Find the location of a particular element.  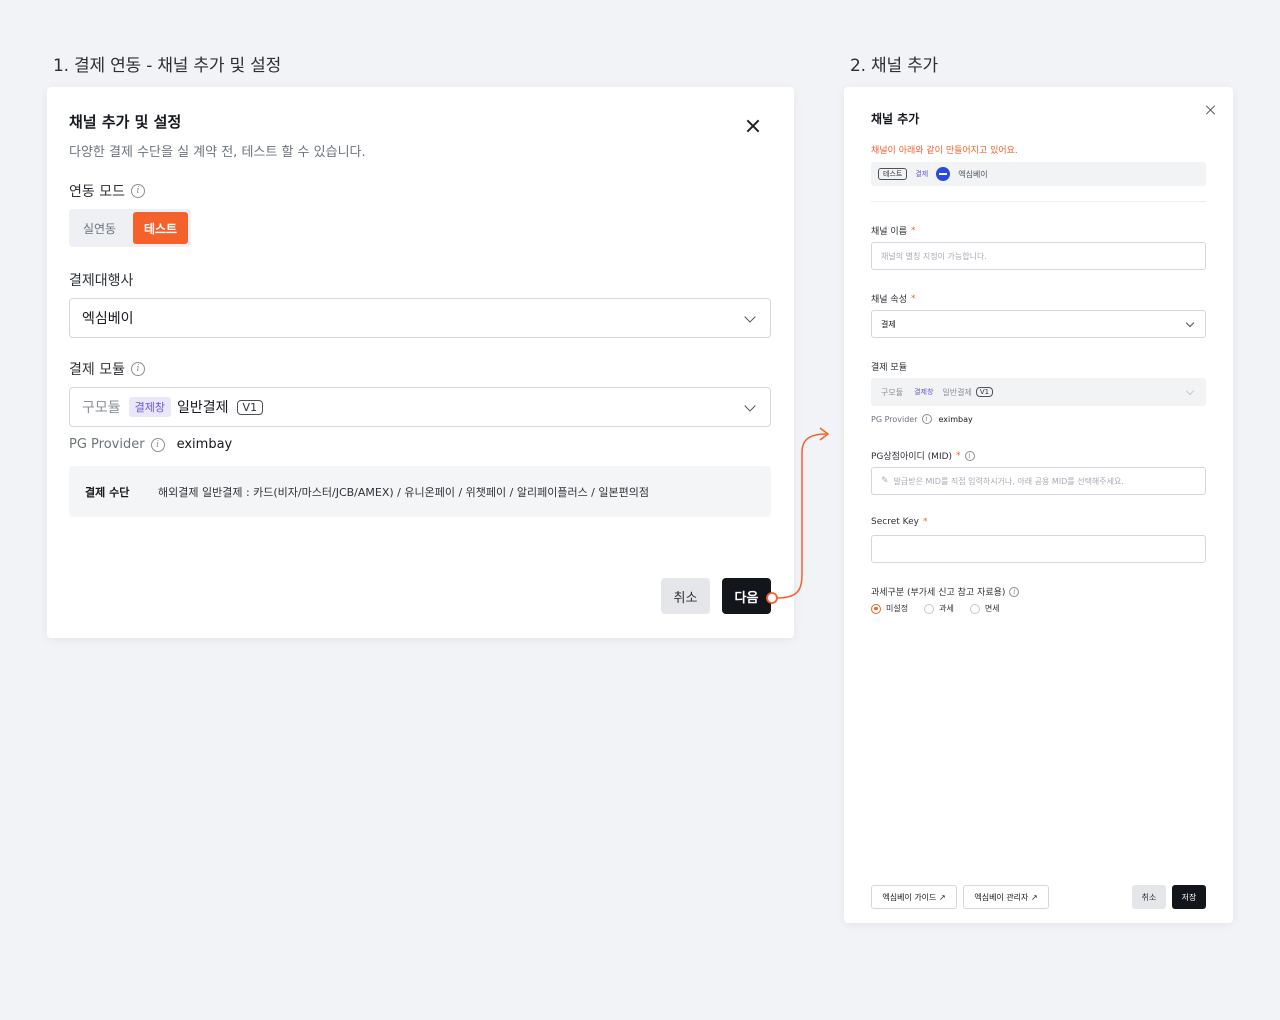

creation-notice: 채널이 아래와 같이 만들어지고 있어요. is located at coordinates (944, 151).